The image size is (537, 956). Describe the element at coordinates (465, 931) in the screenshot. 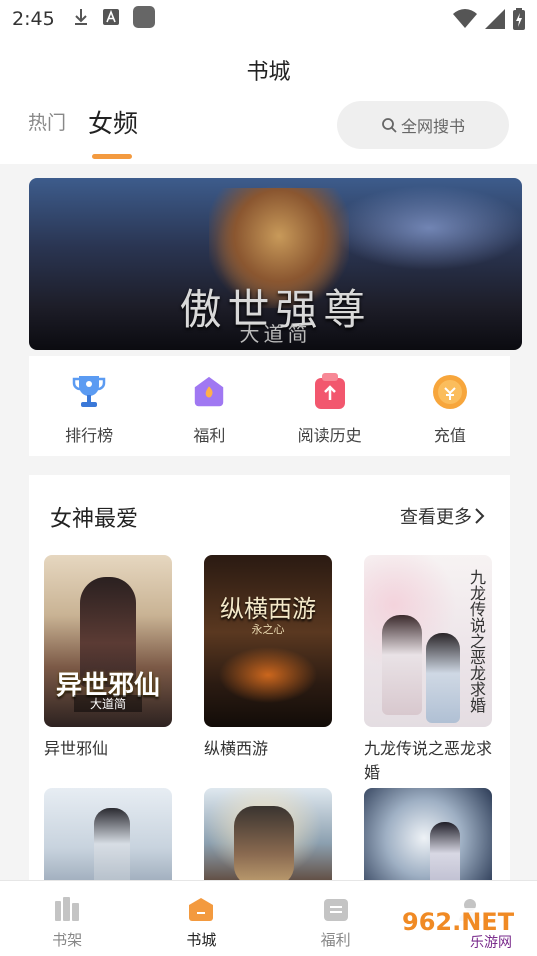

I see `site-watermark: 962.NET 乐游网` at that location.